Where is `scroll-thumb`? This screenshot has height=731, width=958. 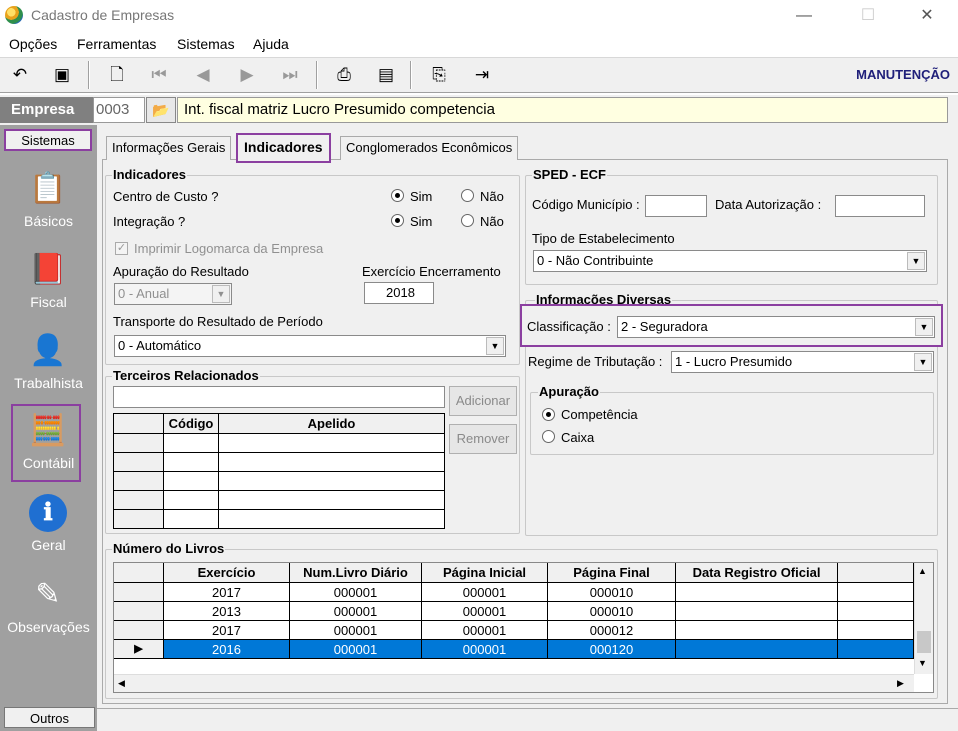 scroll-thumb is located at coordinates (924, 642).